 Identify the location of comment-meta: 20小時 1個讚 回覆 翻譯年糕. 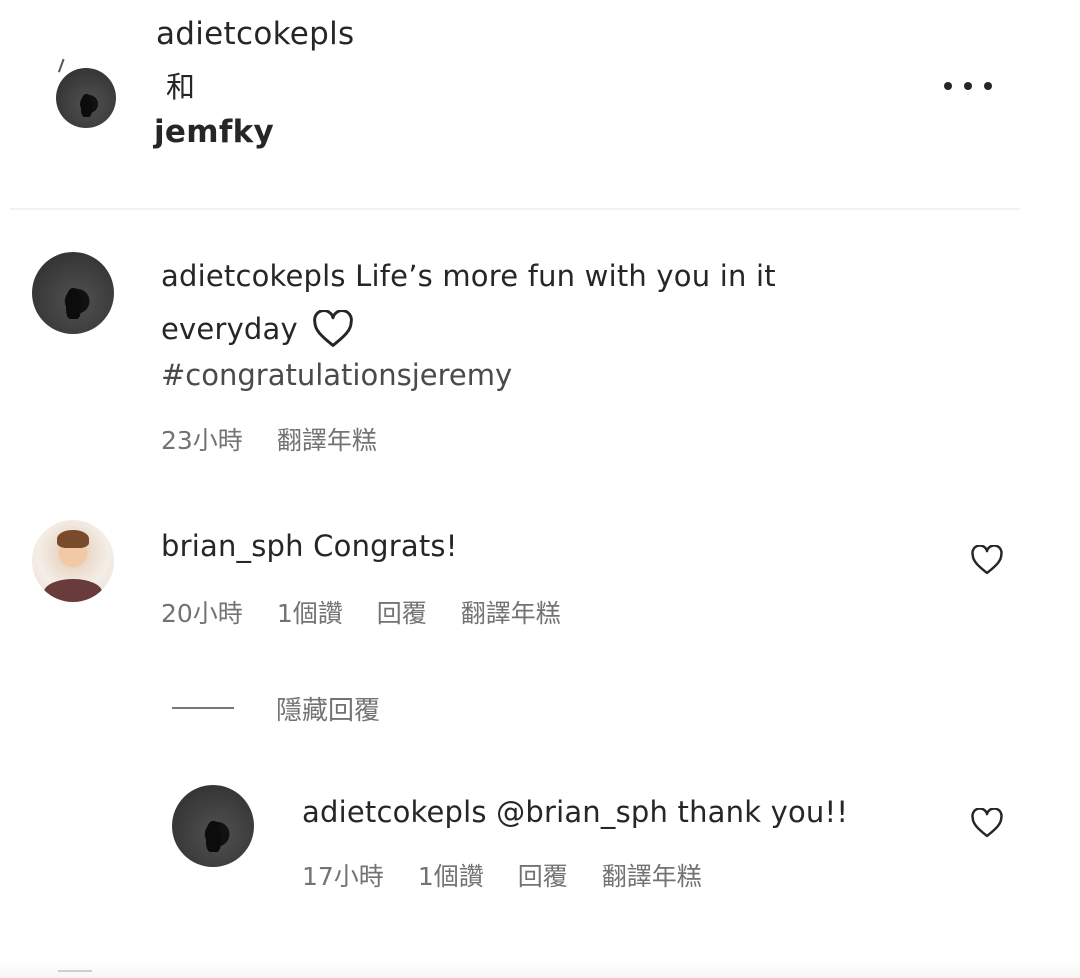
(361, 612).